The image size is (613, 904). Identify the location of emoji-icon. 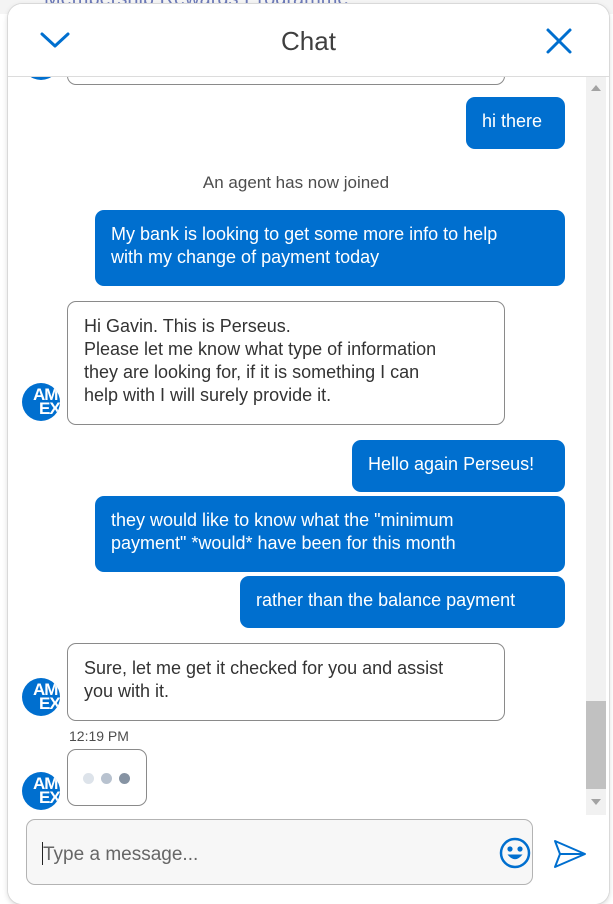
(515, 853).